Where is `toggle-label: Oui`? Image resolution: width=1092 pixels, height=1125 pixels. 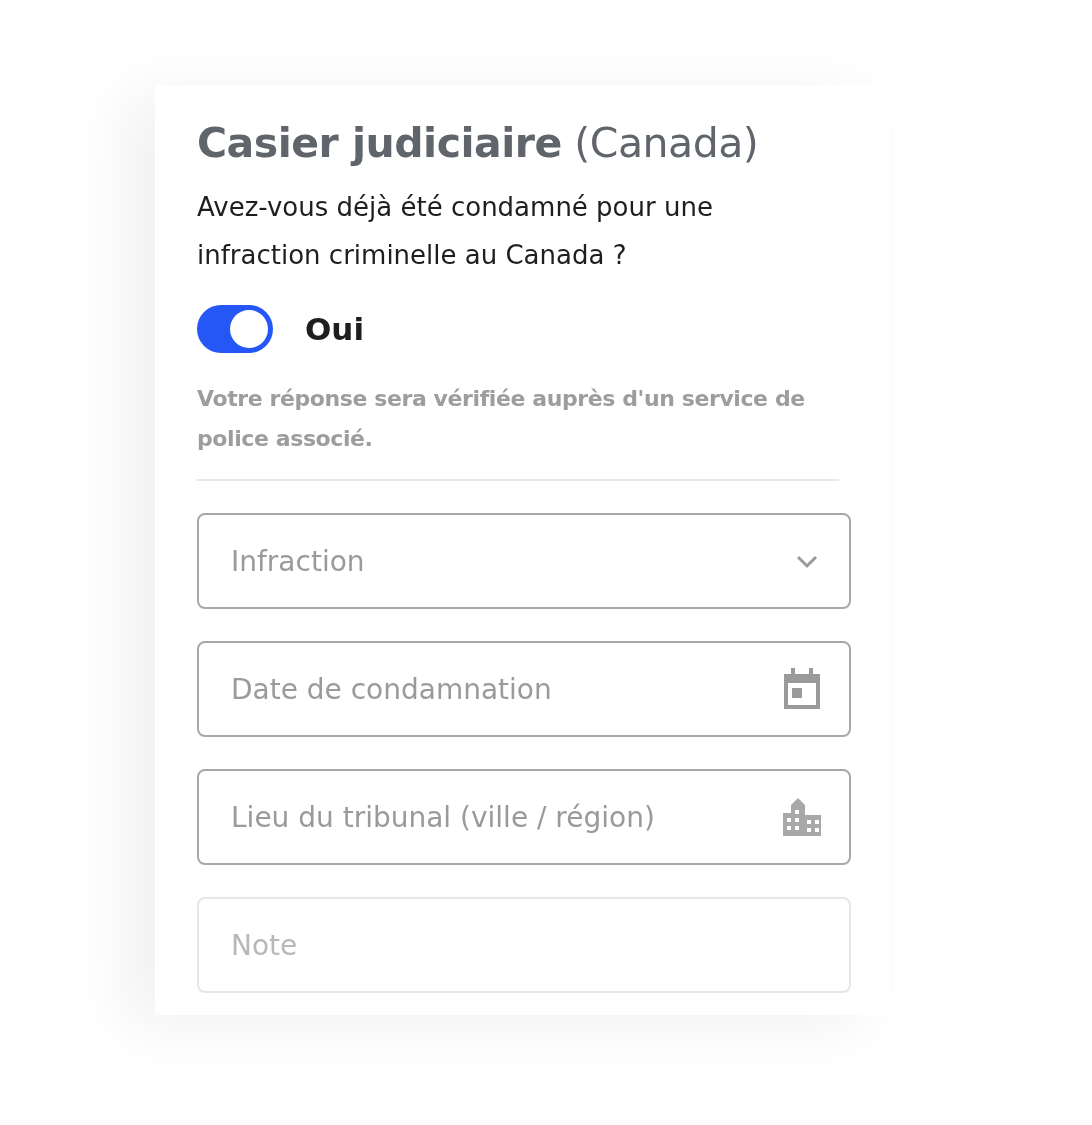 toggle-label: Oui is located at coordinates (335, 329).